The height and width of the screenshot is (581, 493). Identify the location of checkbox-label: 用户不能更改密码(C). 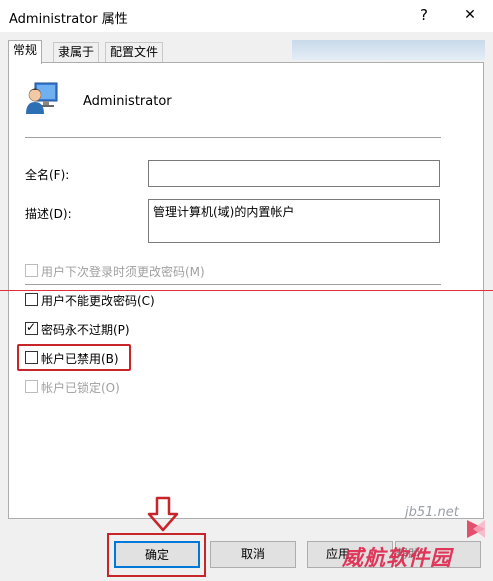
(98, 301).